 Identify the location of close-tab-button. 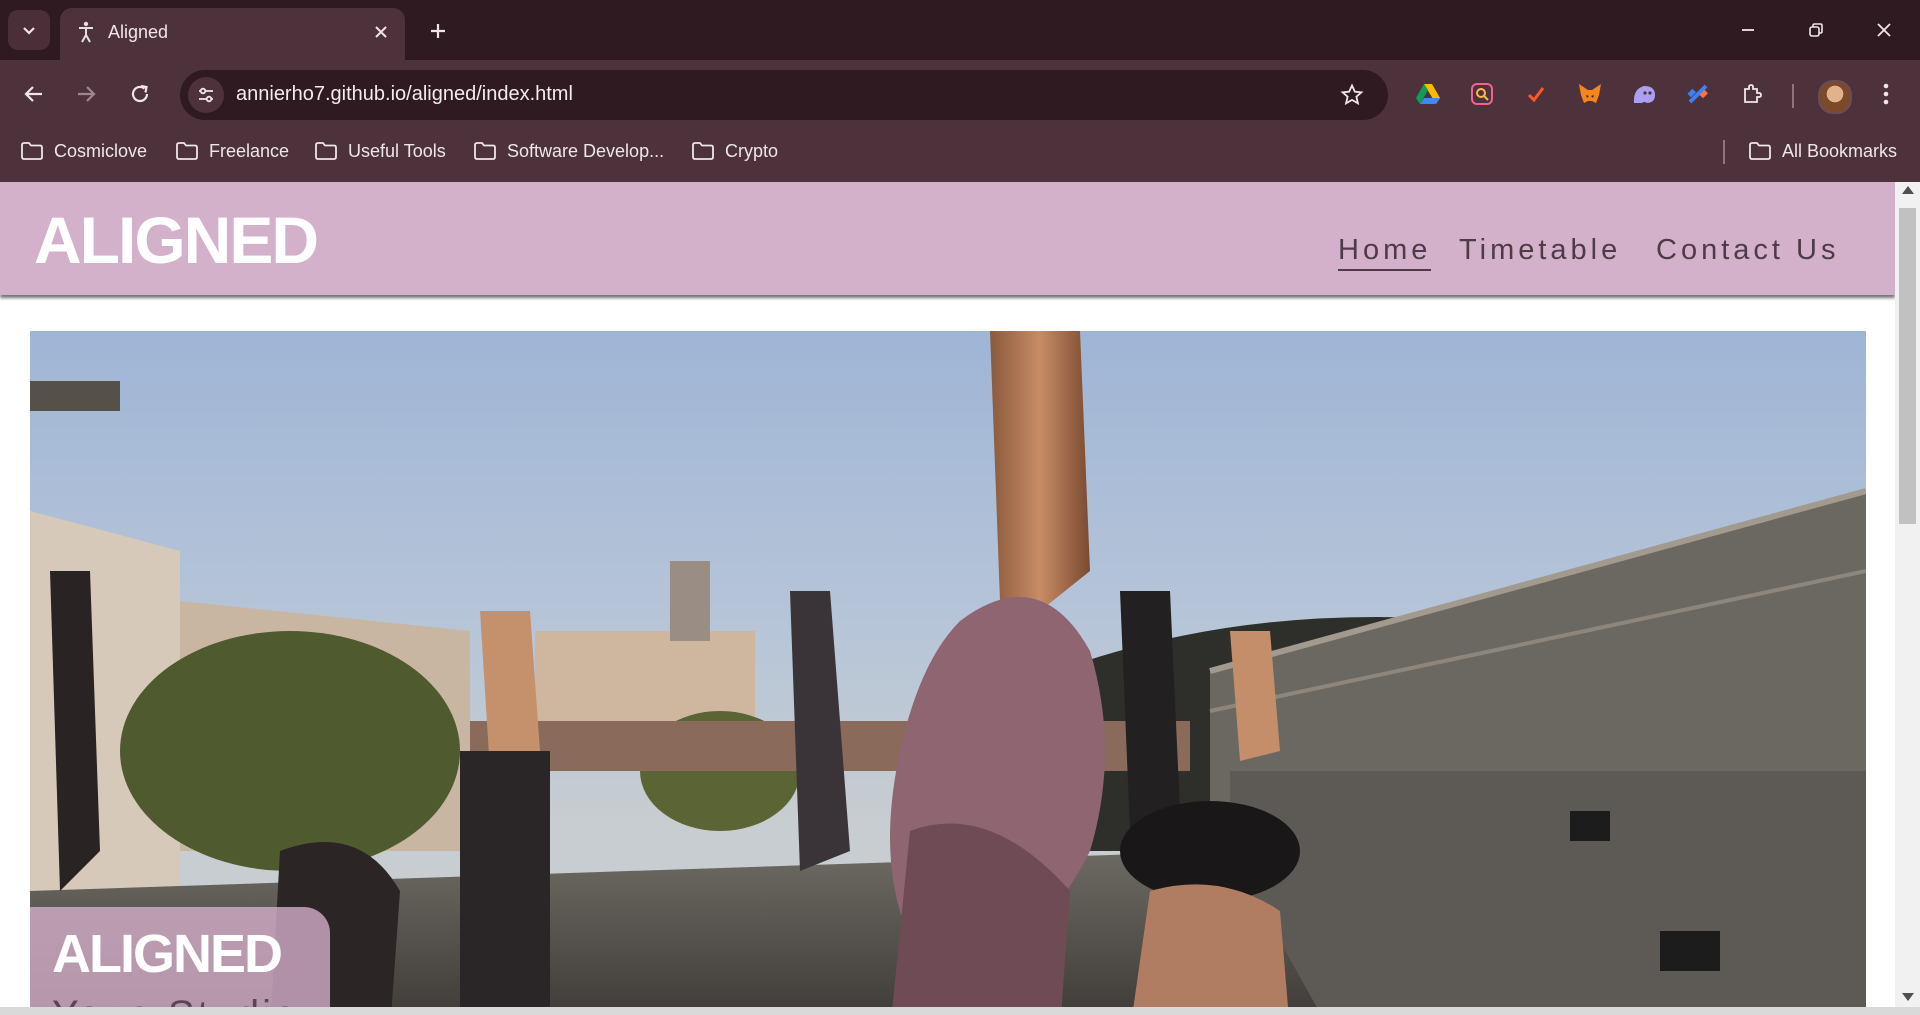
(381, 32).